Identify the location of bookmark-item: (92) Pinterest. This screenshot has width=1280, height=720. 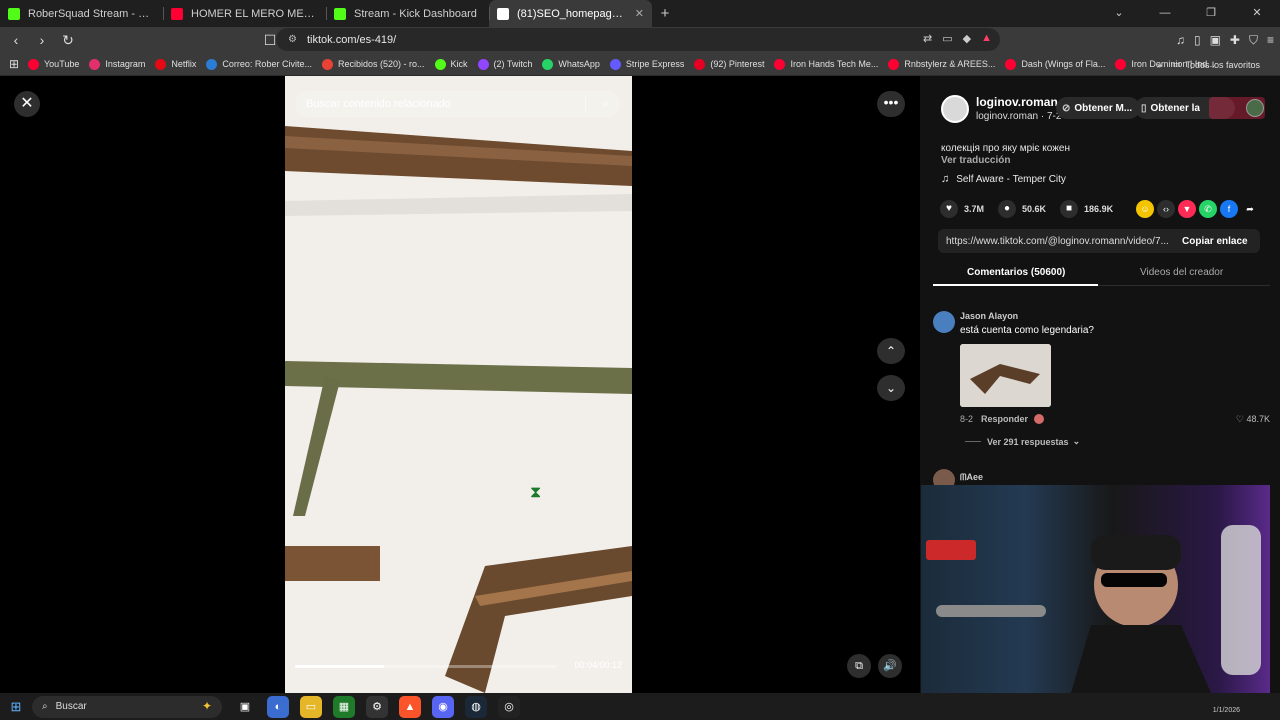
(729, 64).